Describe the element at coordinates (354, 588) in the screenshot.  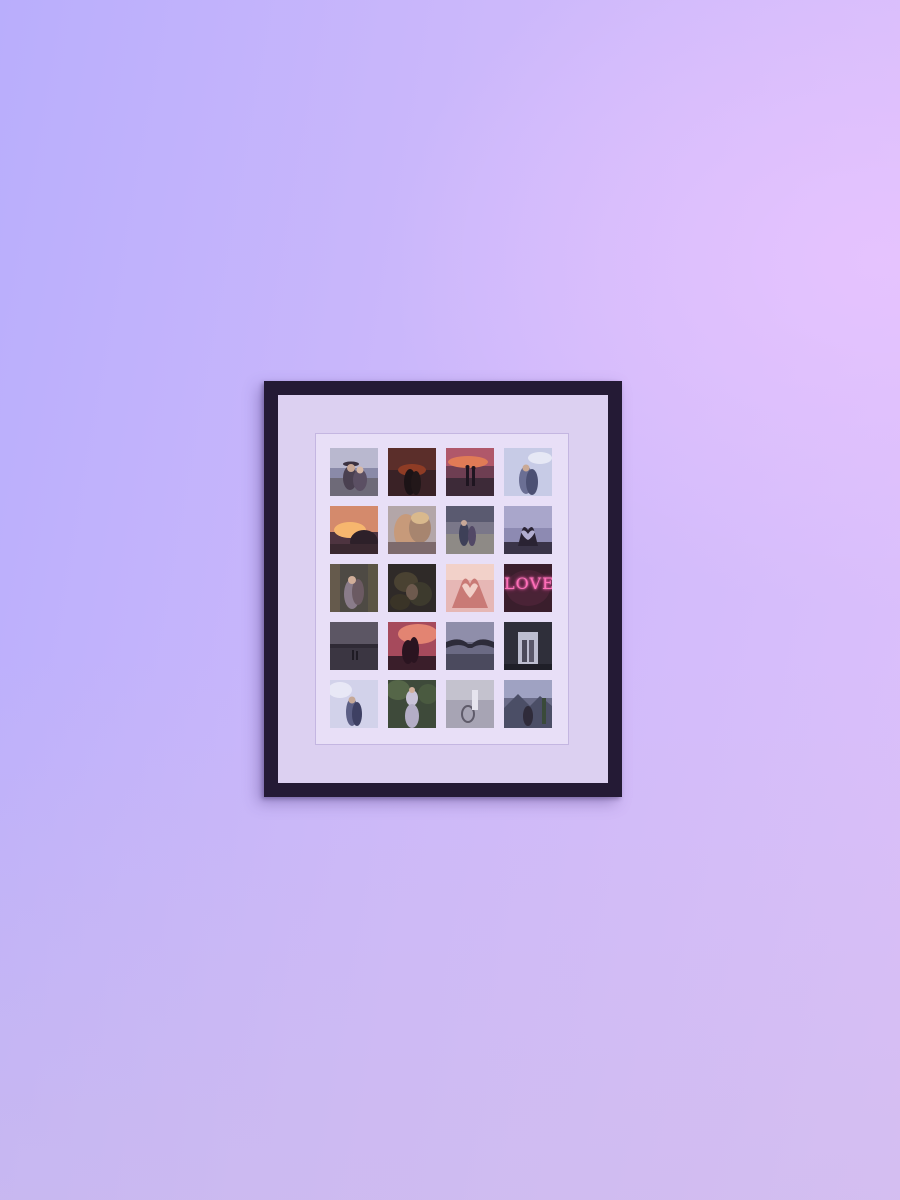
I see `photo-couple-in-forest` at that location.